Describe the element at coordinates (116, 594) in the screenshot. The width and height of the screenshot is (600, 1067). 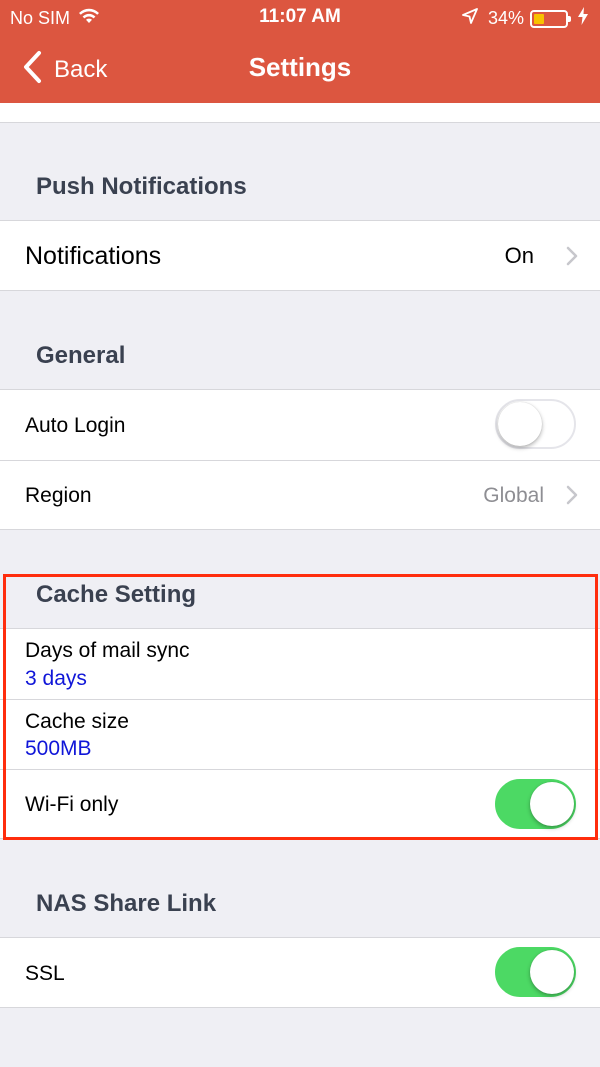
I see `section-header-cache: Cache Setting` at that location.